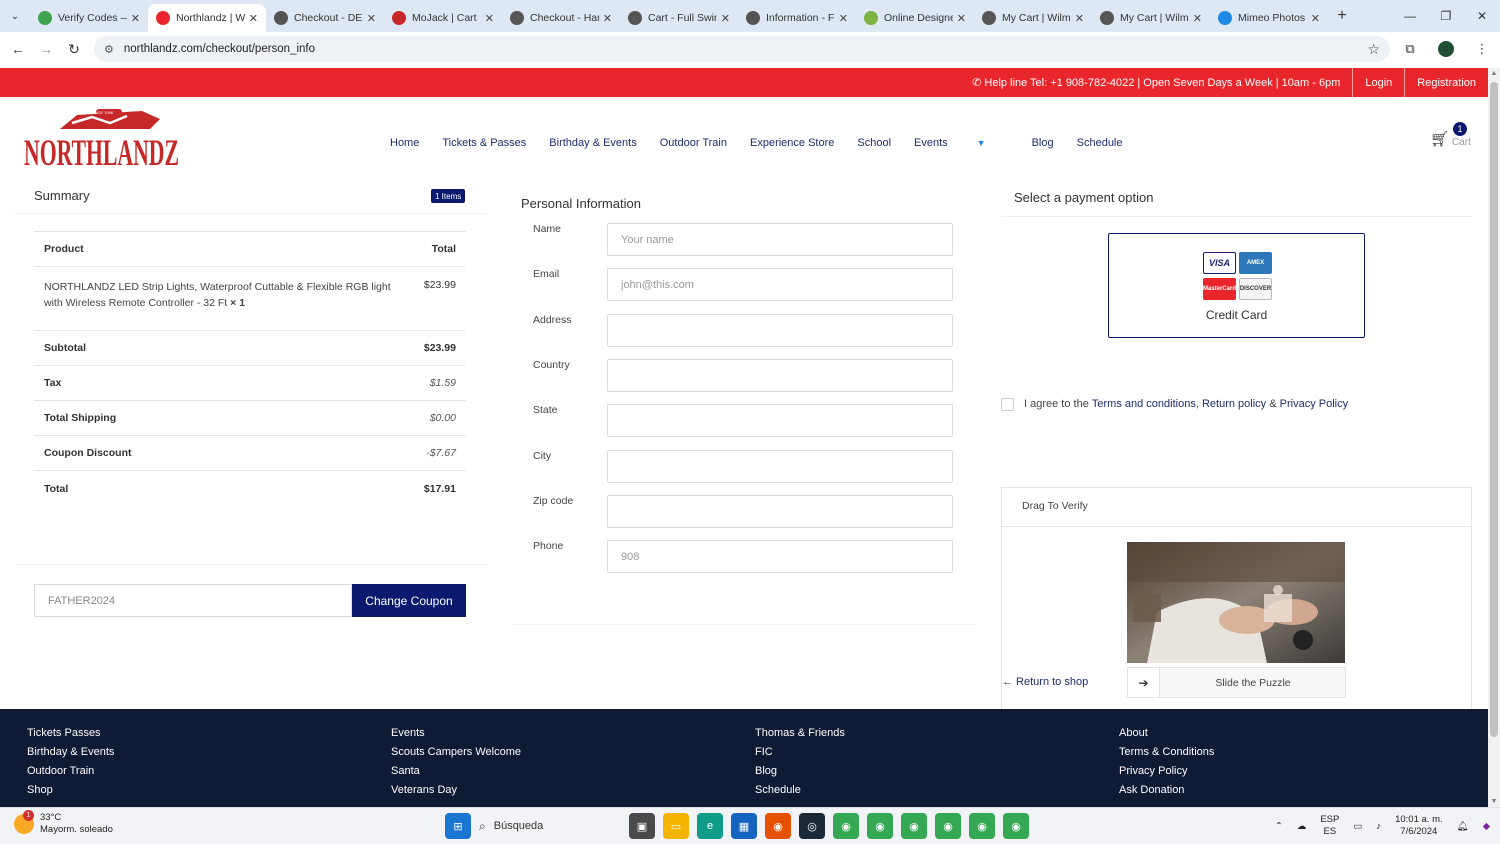 This screenshot has height=844, width=1500. Describe the element at coordinates (693, 143) in the screenshot. I see `nav-outdoor-train: Outdoor Train` at that location.